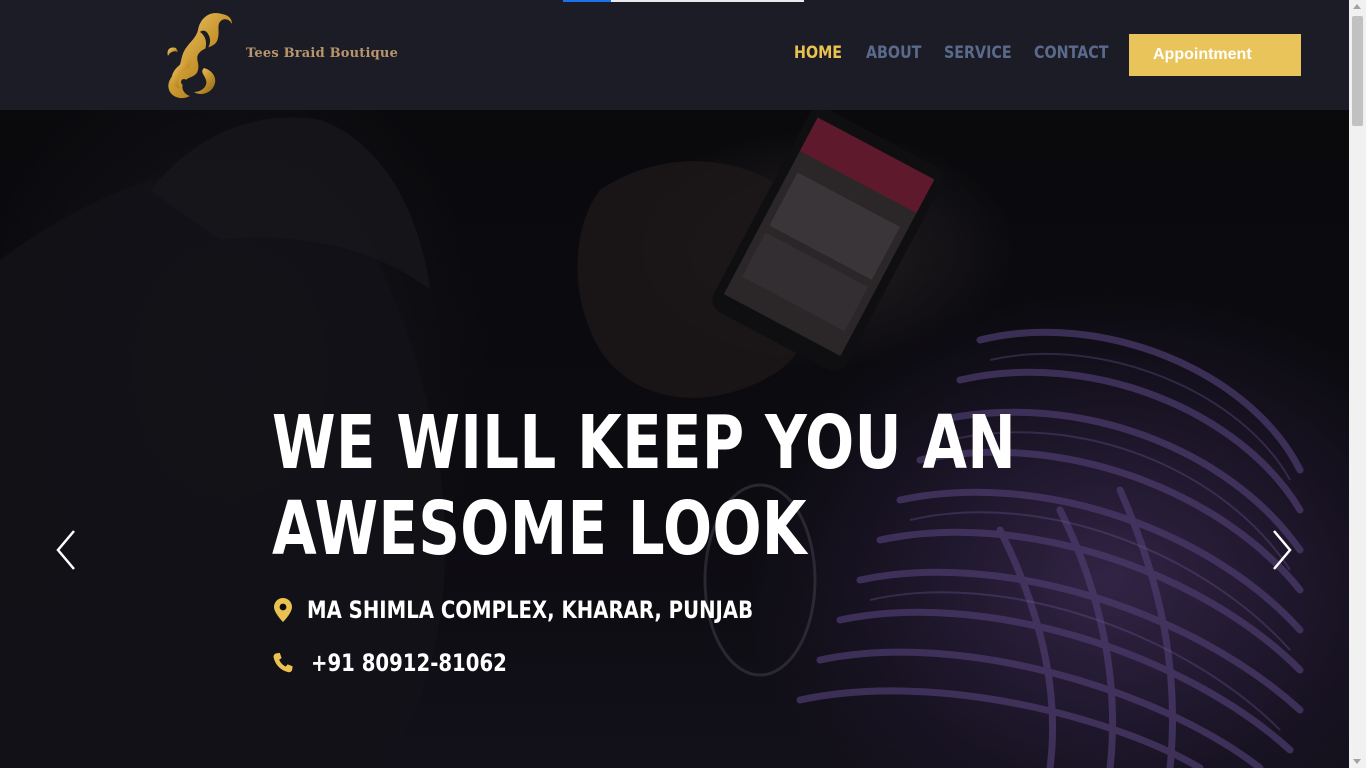 Image resolution: width=1366 pixels, height=768 pixels. I want to click on nav-item-about: ABOUT, so click(893, 53).